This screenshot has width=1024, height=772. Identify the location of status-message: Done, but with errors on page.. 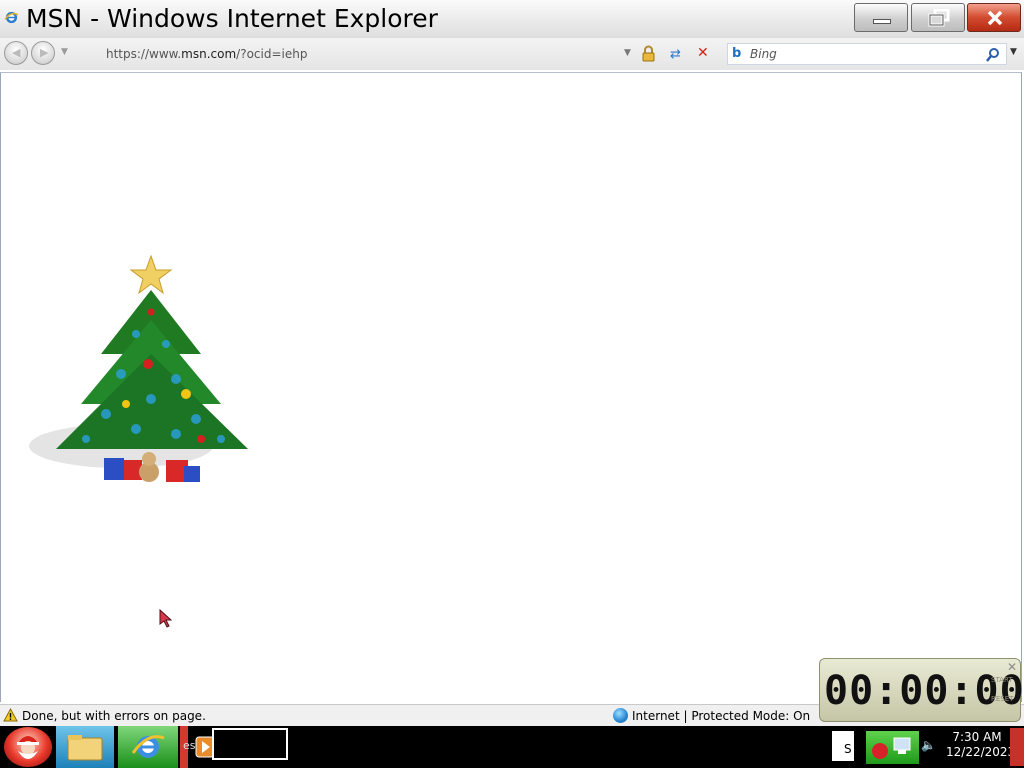
(114, 716).